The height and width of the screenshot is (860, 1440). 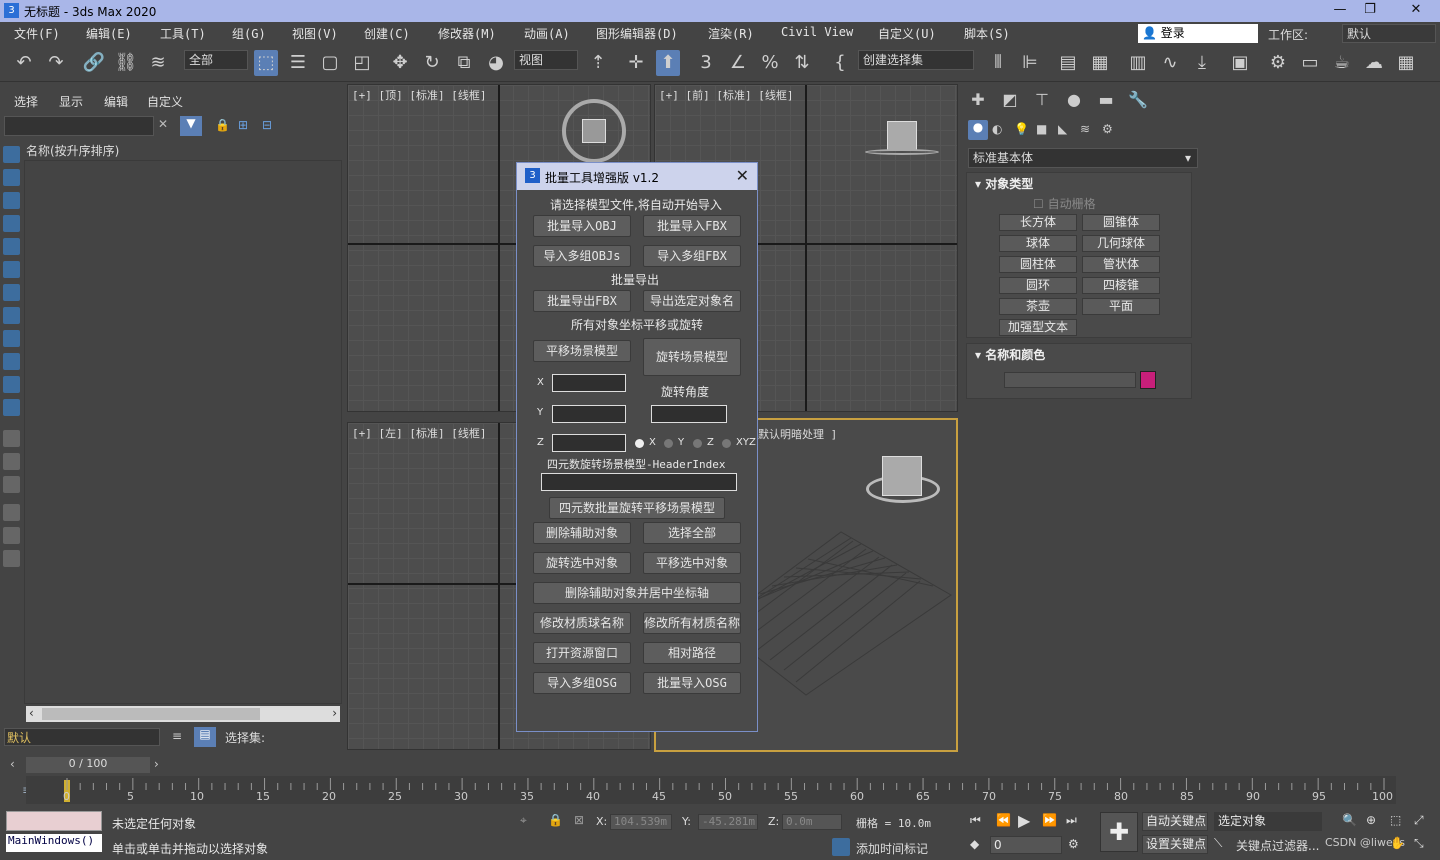 What do you see at coordinates (637, 593) in the screenshot?
I see `delete-helpers-center-button: 删除辅助对象并居中坐标轴` at bounding box center [637, 593].